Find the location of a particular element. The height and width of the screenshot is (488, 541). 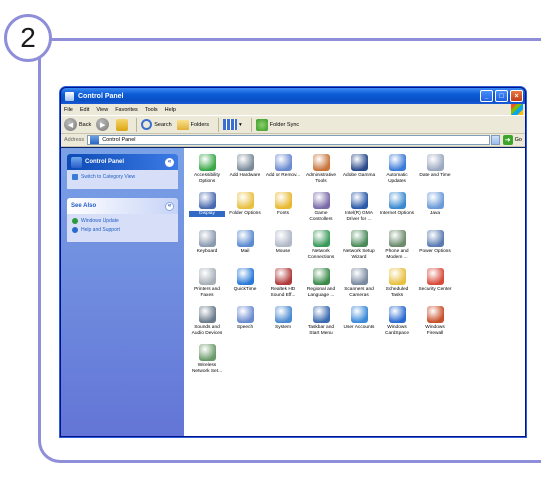

cp-item-scheduled-tasks: Scheduled Tasks is located at coordinates (397, 287).